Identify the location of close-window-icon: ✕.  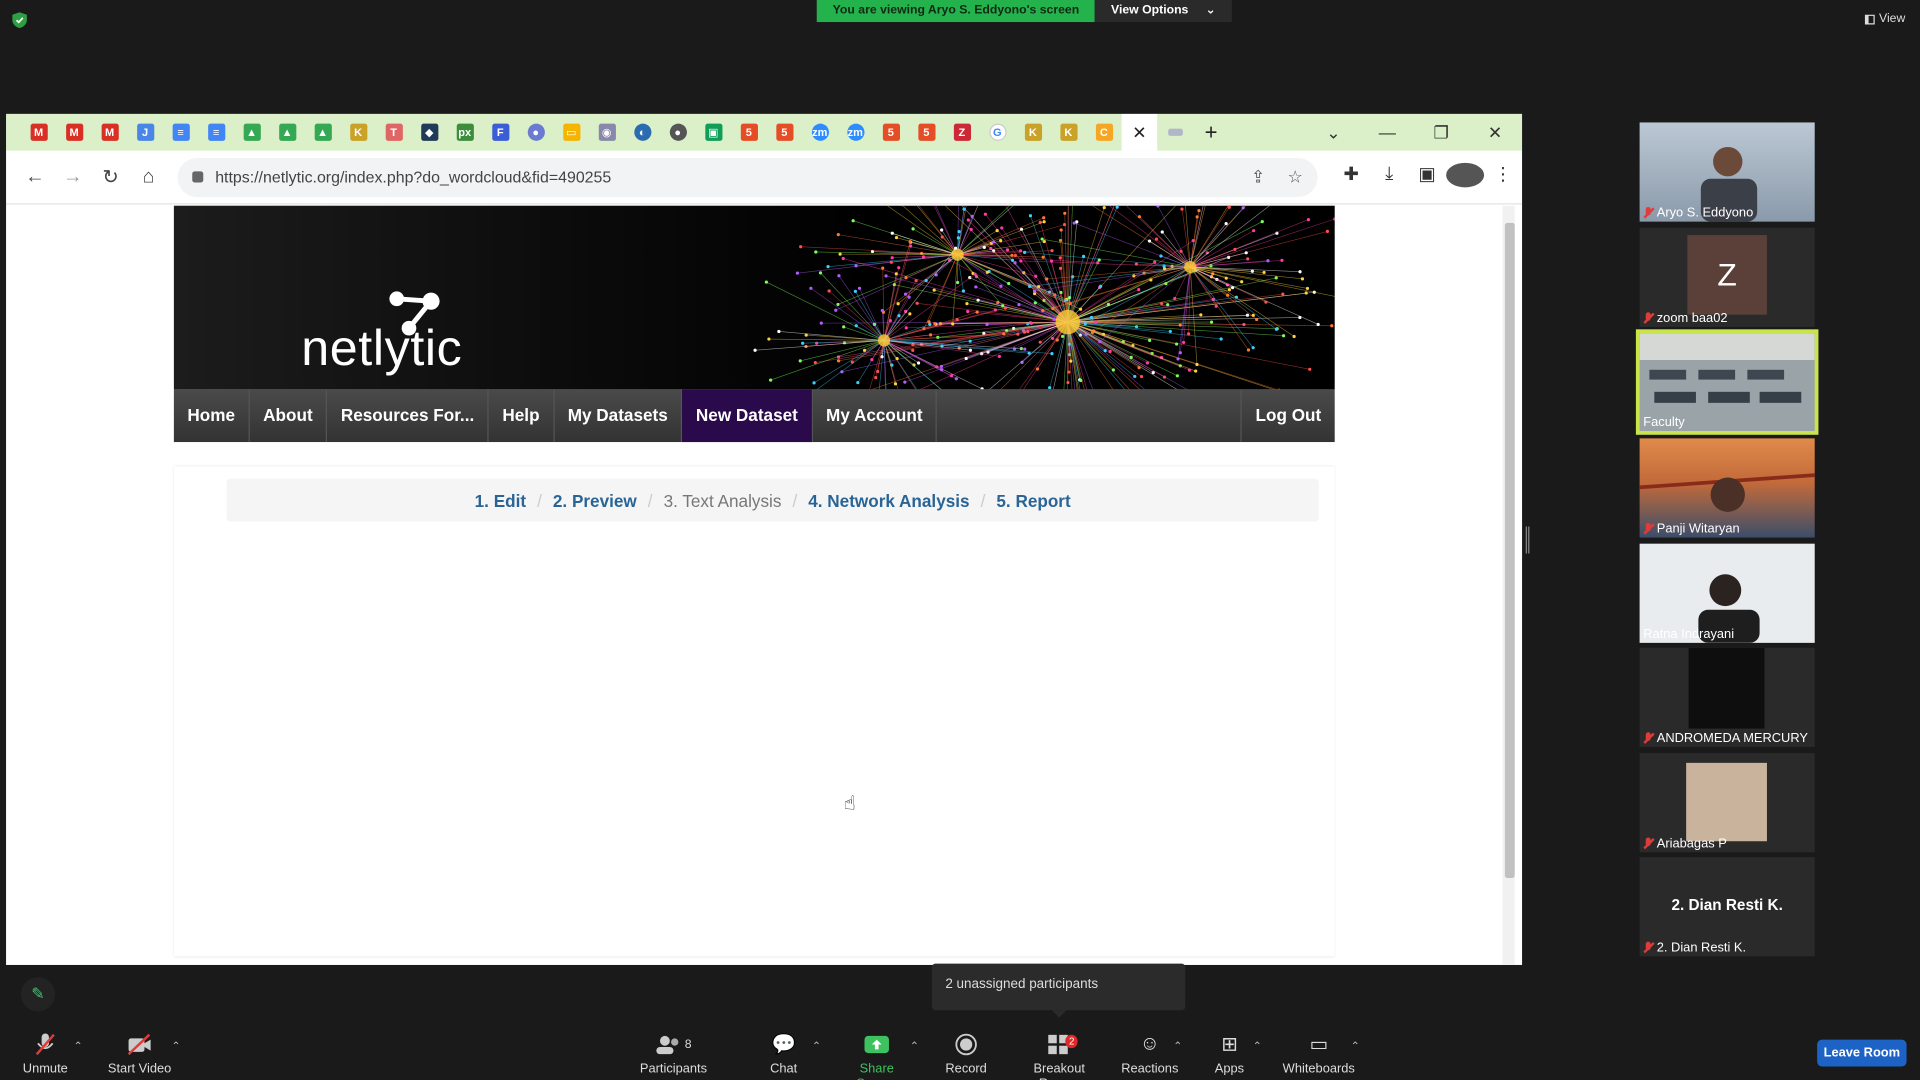
(1495, 132).